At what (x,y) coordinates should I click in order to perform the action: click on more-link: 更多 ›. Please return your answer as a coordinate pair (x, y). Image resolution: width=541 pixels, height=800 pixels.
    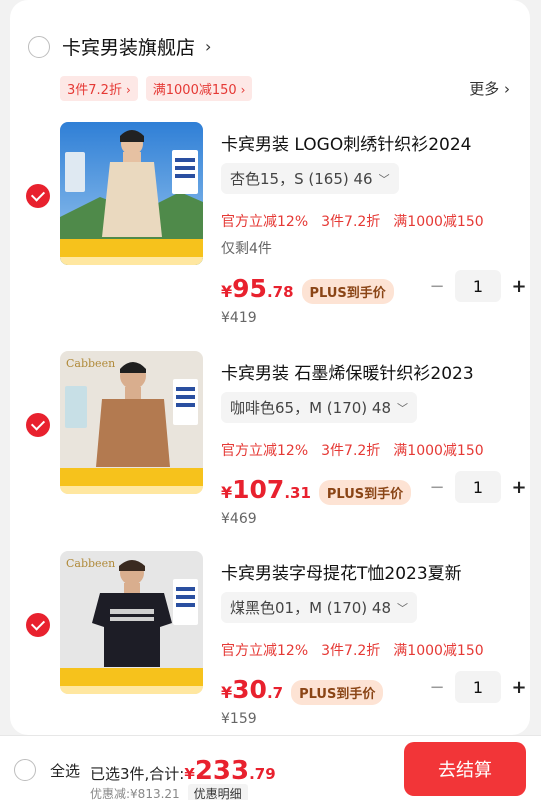
    Looking at the image, I should click on (489, 88).